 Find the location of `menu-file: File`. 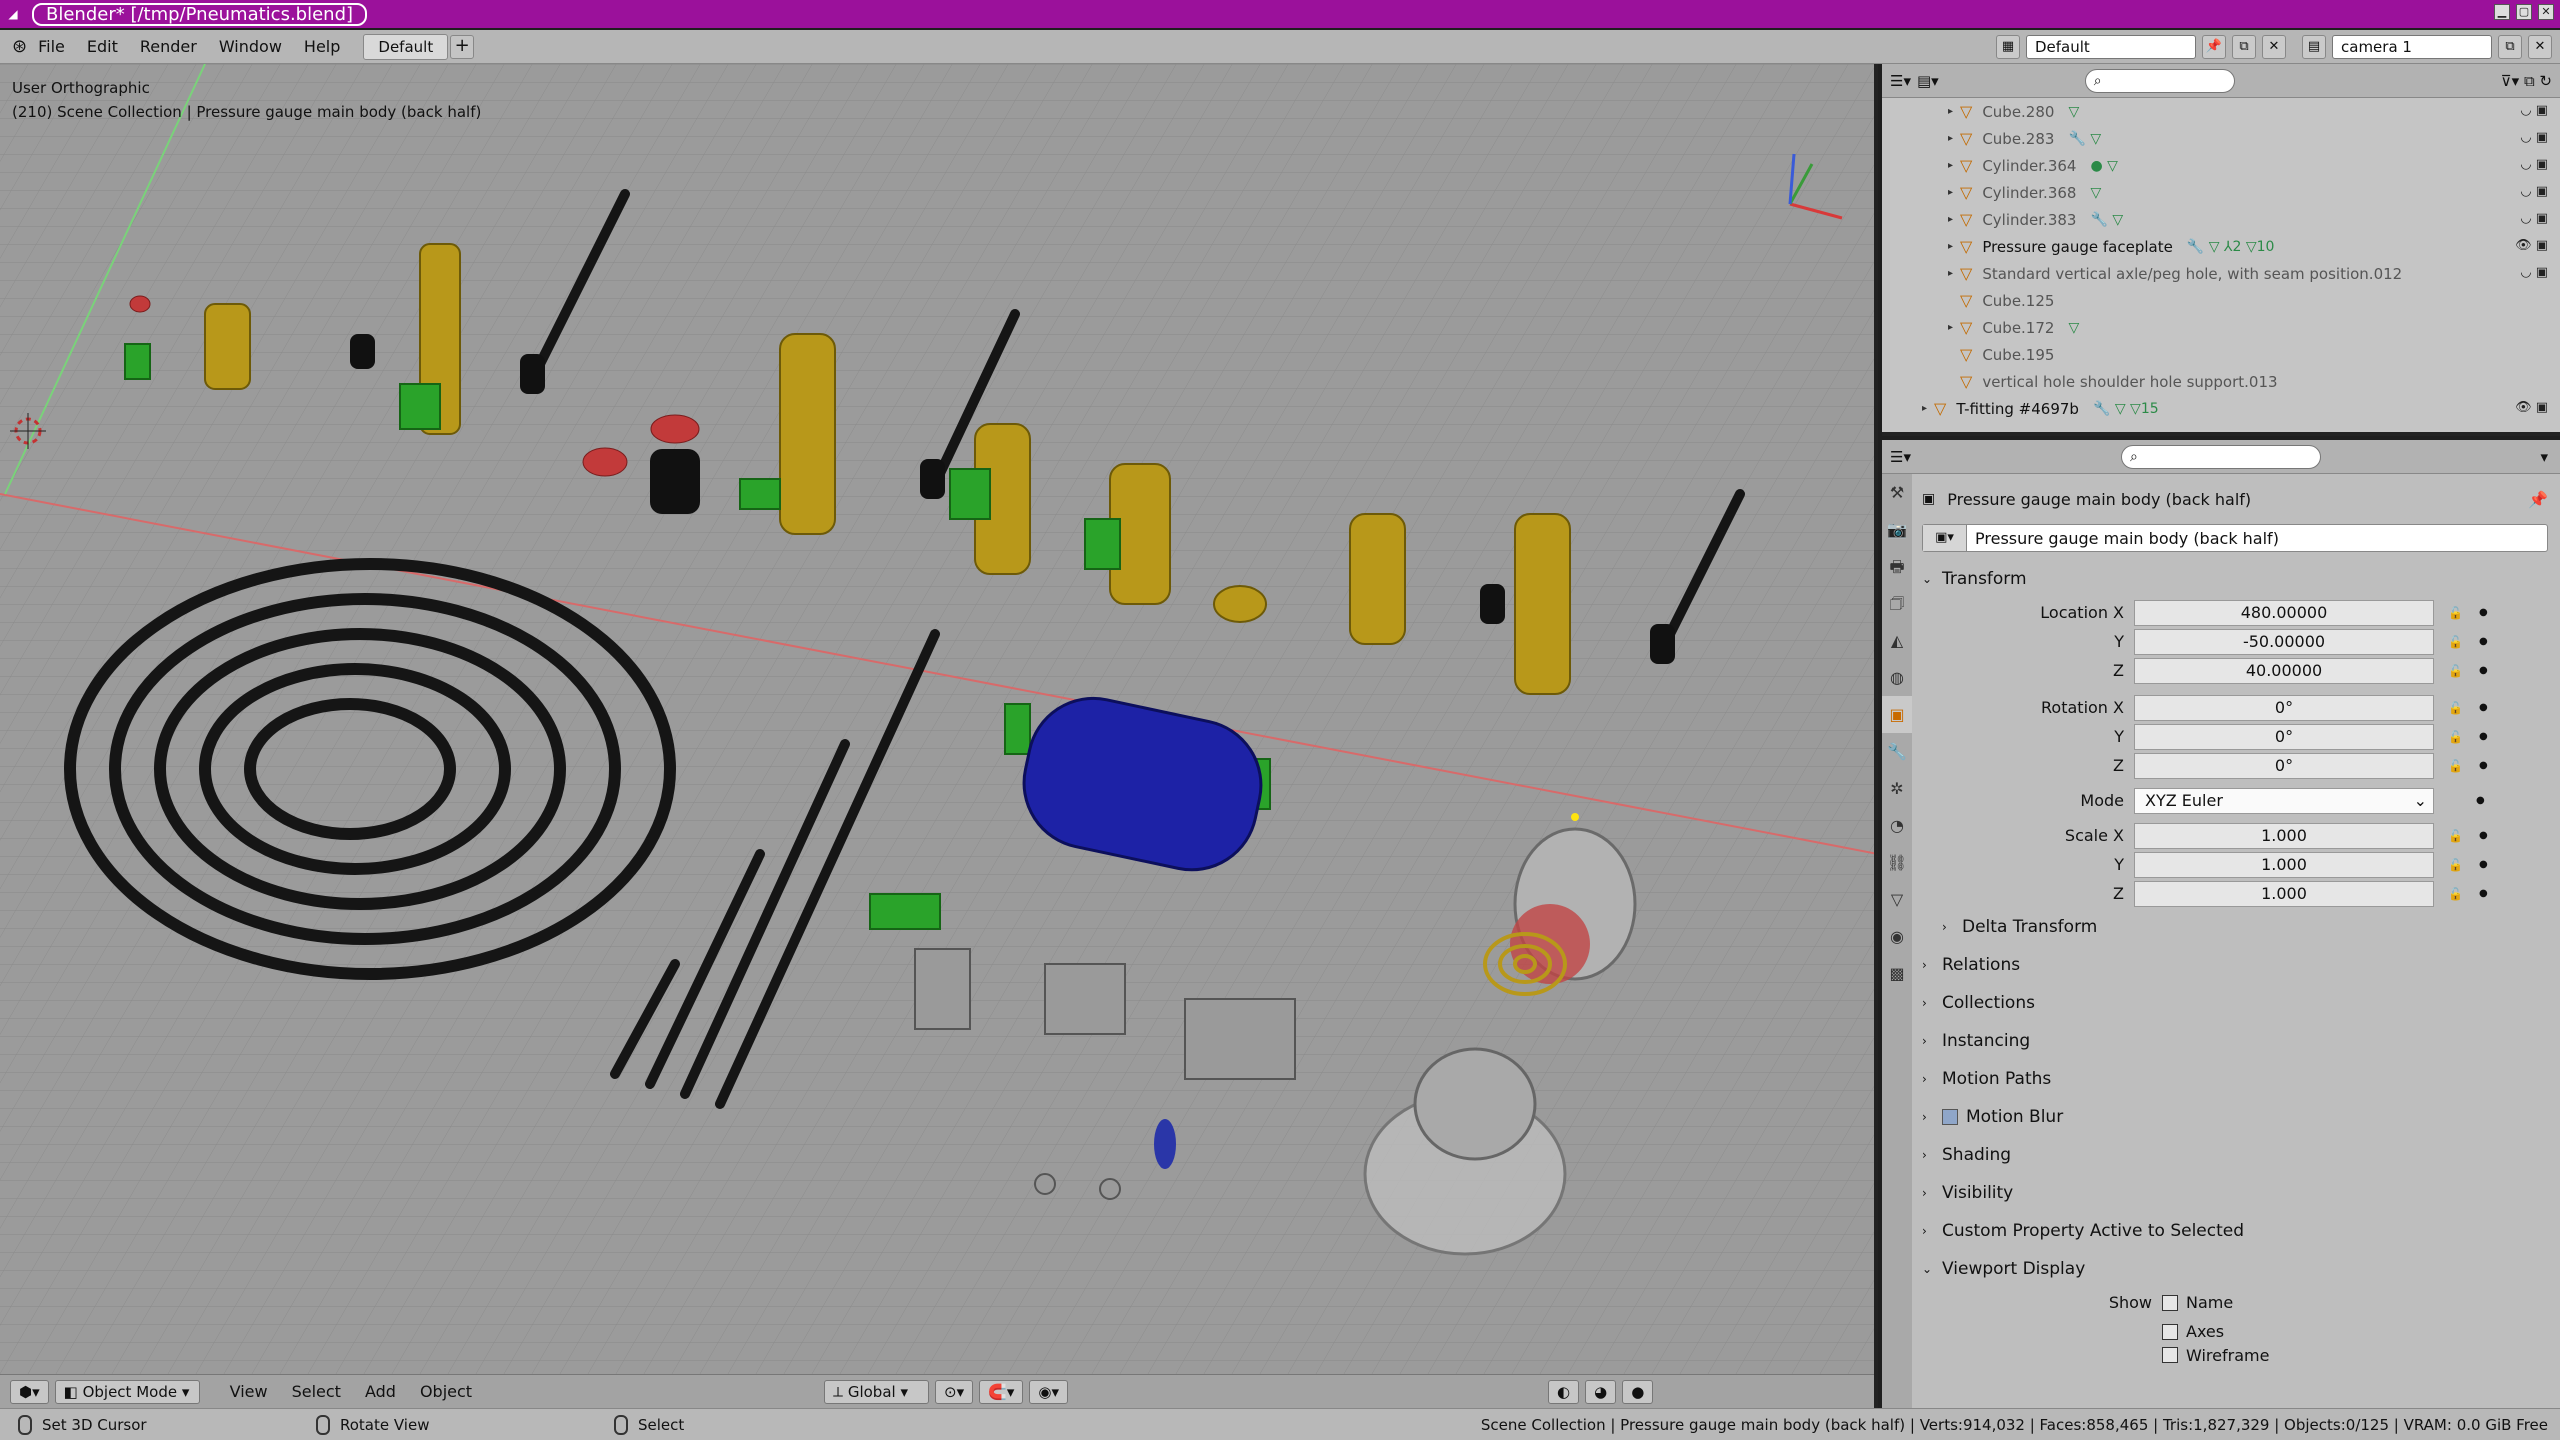

menu-file: File is located at coordinates (51, 46).